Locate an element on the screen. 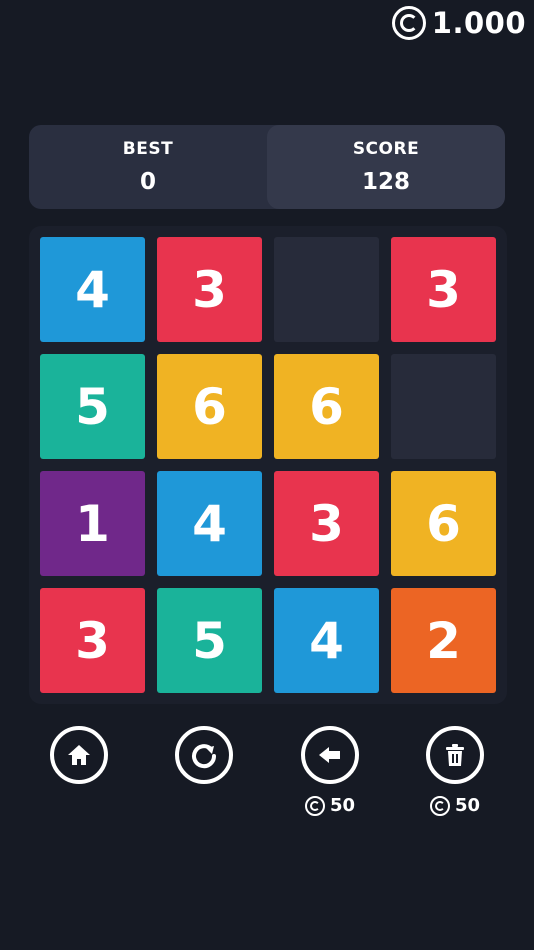 The height and width of the screenshot is (950, 534). score-value: 128 is located at coordinates (385, 182).